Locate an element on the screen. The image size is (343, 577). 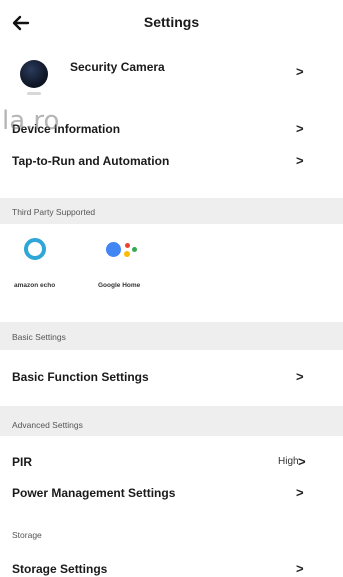
page-title: Settings is located at coordinates (171, 22).